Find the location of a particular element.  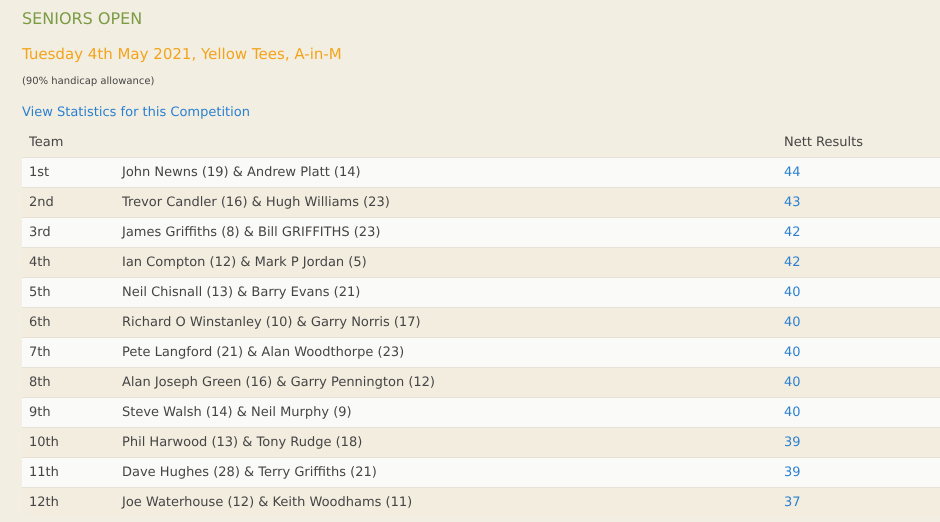

team-cell-text: Phil Harwood (13) & Tony Rudge (18) is located at coordinates (243, 442).